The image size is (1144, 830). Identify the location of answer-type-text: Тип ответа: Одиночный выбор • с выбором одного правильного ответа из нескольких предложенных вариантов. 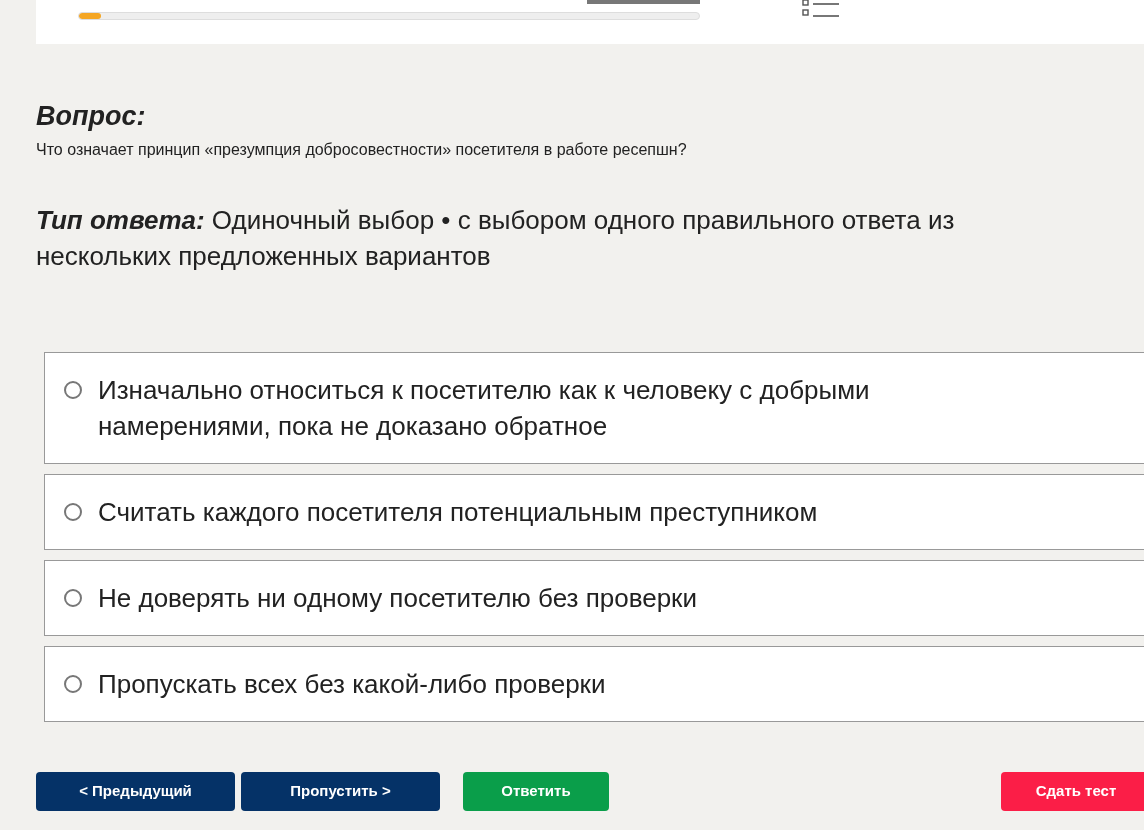
(496, 238).